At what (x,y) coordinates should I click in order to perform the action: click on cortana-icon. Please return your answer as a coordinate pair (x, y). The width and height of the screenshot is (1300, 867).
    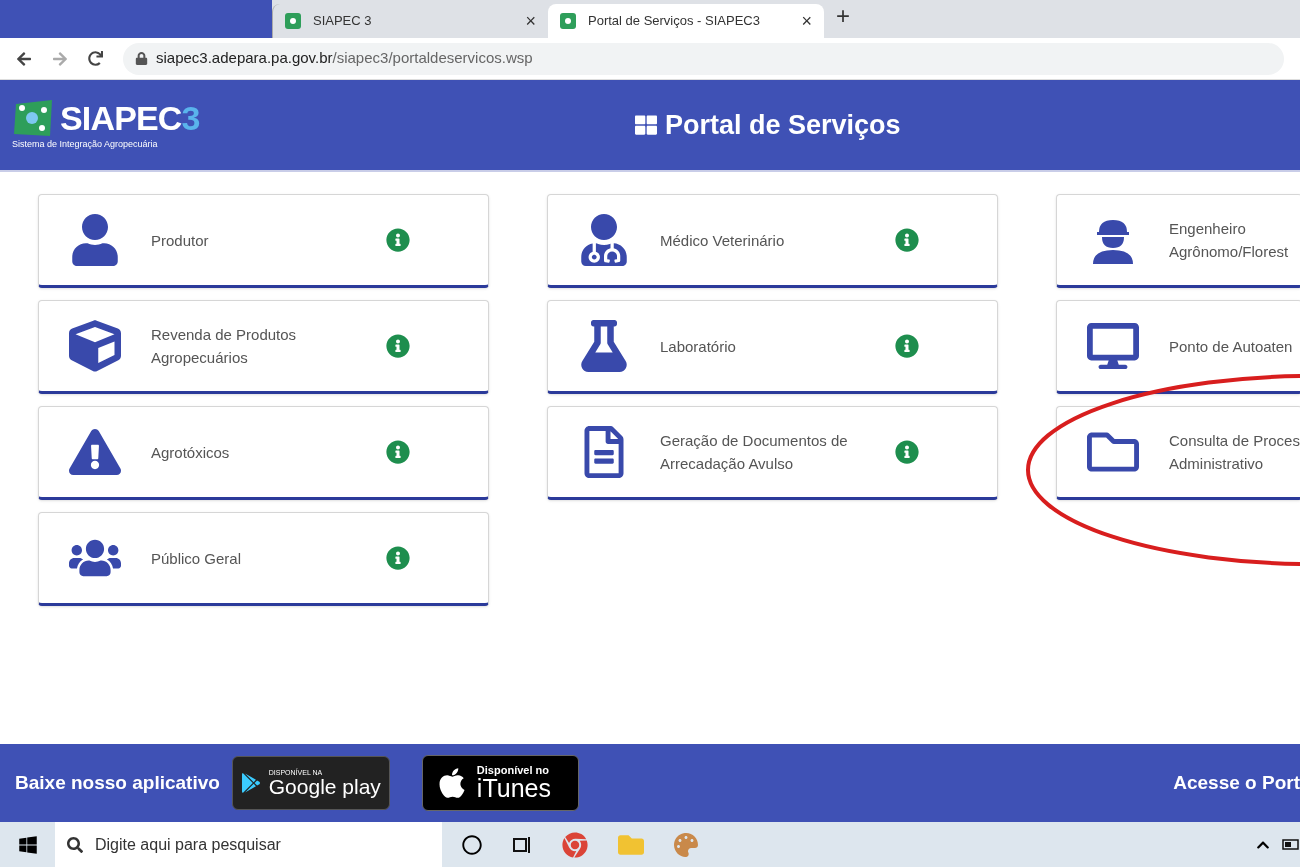
    Looking at the image, I should click on (472, 844).